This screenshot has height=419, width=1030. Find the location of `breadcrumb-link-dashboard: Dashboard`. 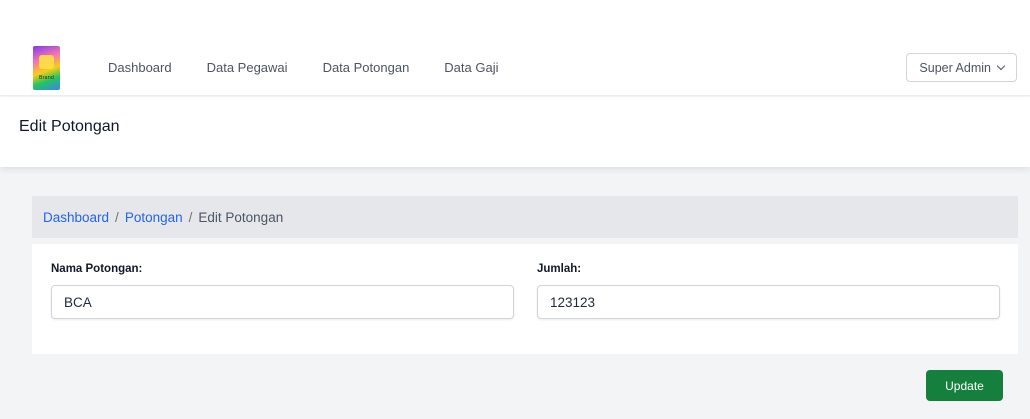

breadcrumb-link-dashboard: Dashboard is located at coordinates (76, 217).